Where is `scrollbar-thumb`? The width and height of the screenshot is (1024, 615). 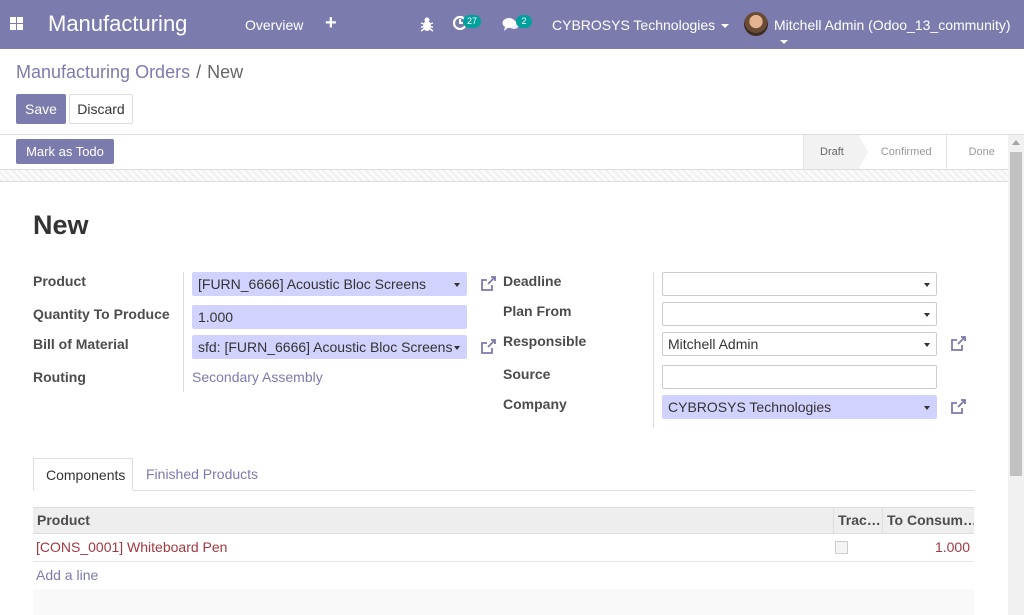
scrollbar-thumb is located at coordinates (1016, 314).